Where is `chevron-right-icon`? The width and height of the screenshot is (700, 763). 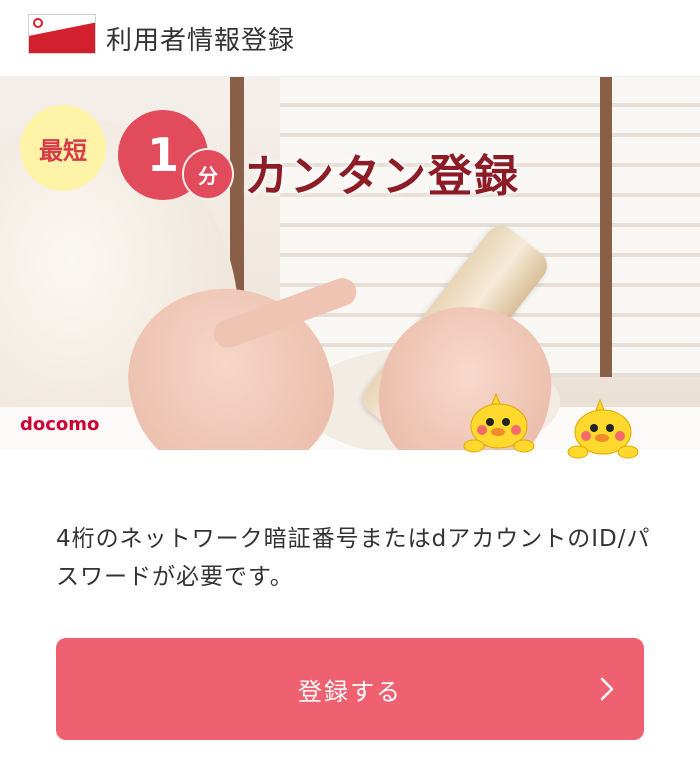
chevron-right-icon is located at coordinates (607, 689).